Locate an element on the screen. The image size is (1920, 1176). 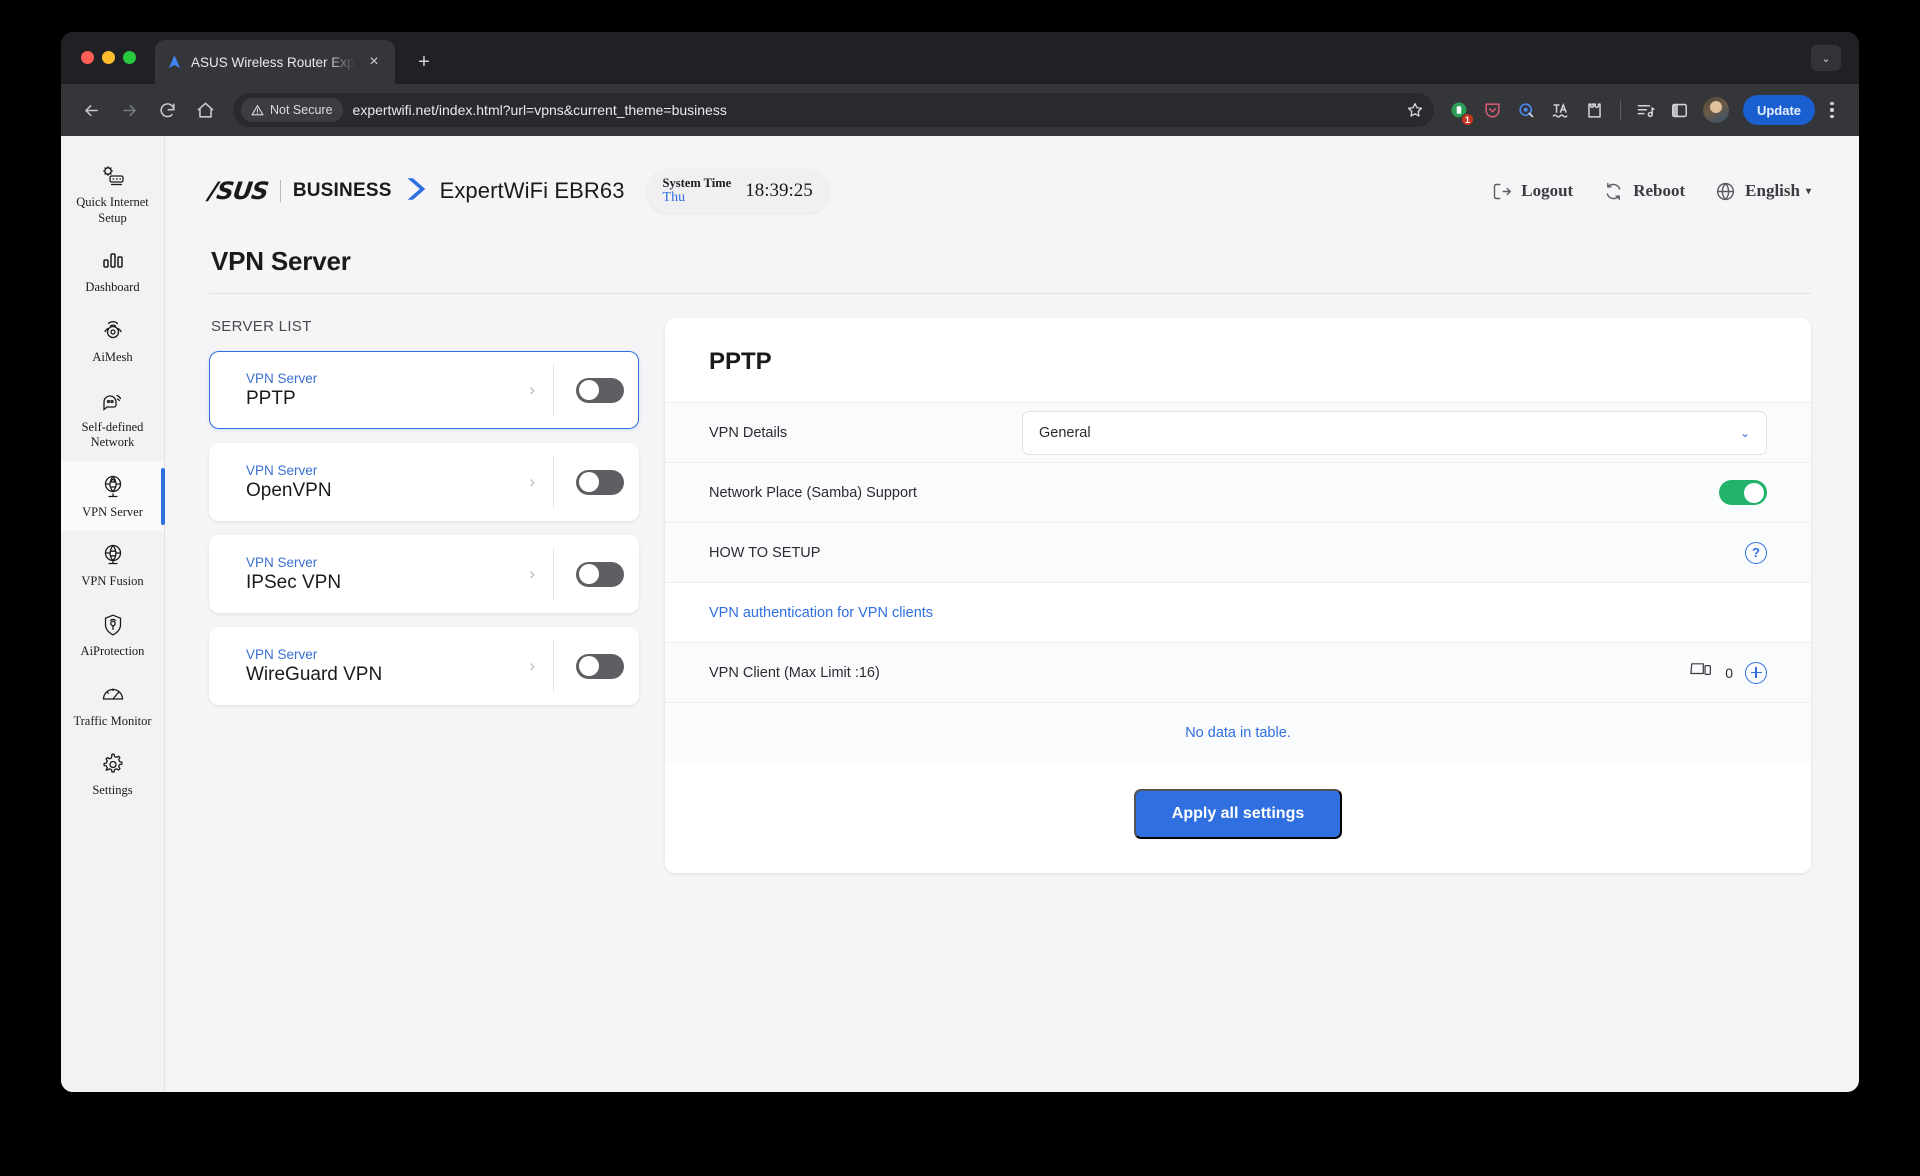
vpn-details-select: General ⌄ is located at coordinates (1394, 432).